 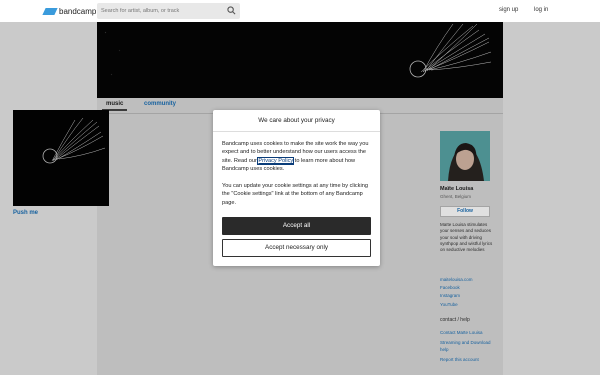 What do you see at coordinates (455, 320) in the screenshot?
I see `contact-heading: contact / help` at bounding box center [455, 320].